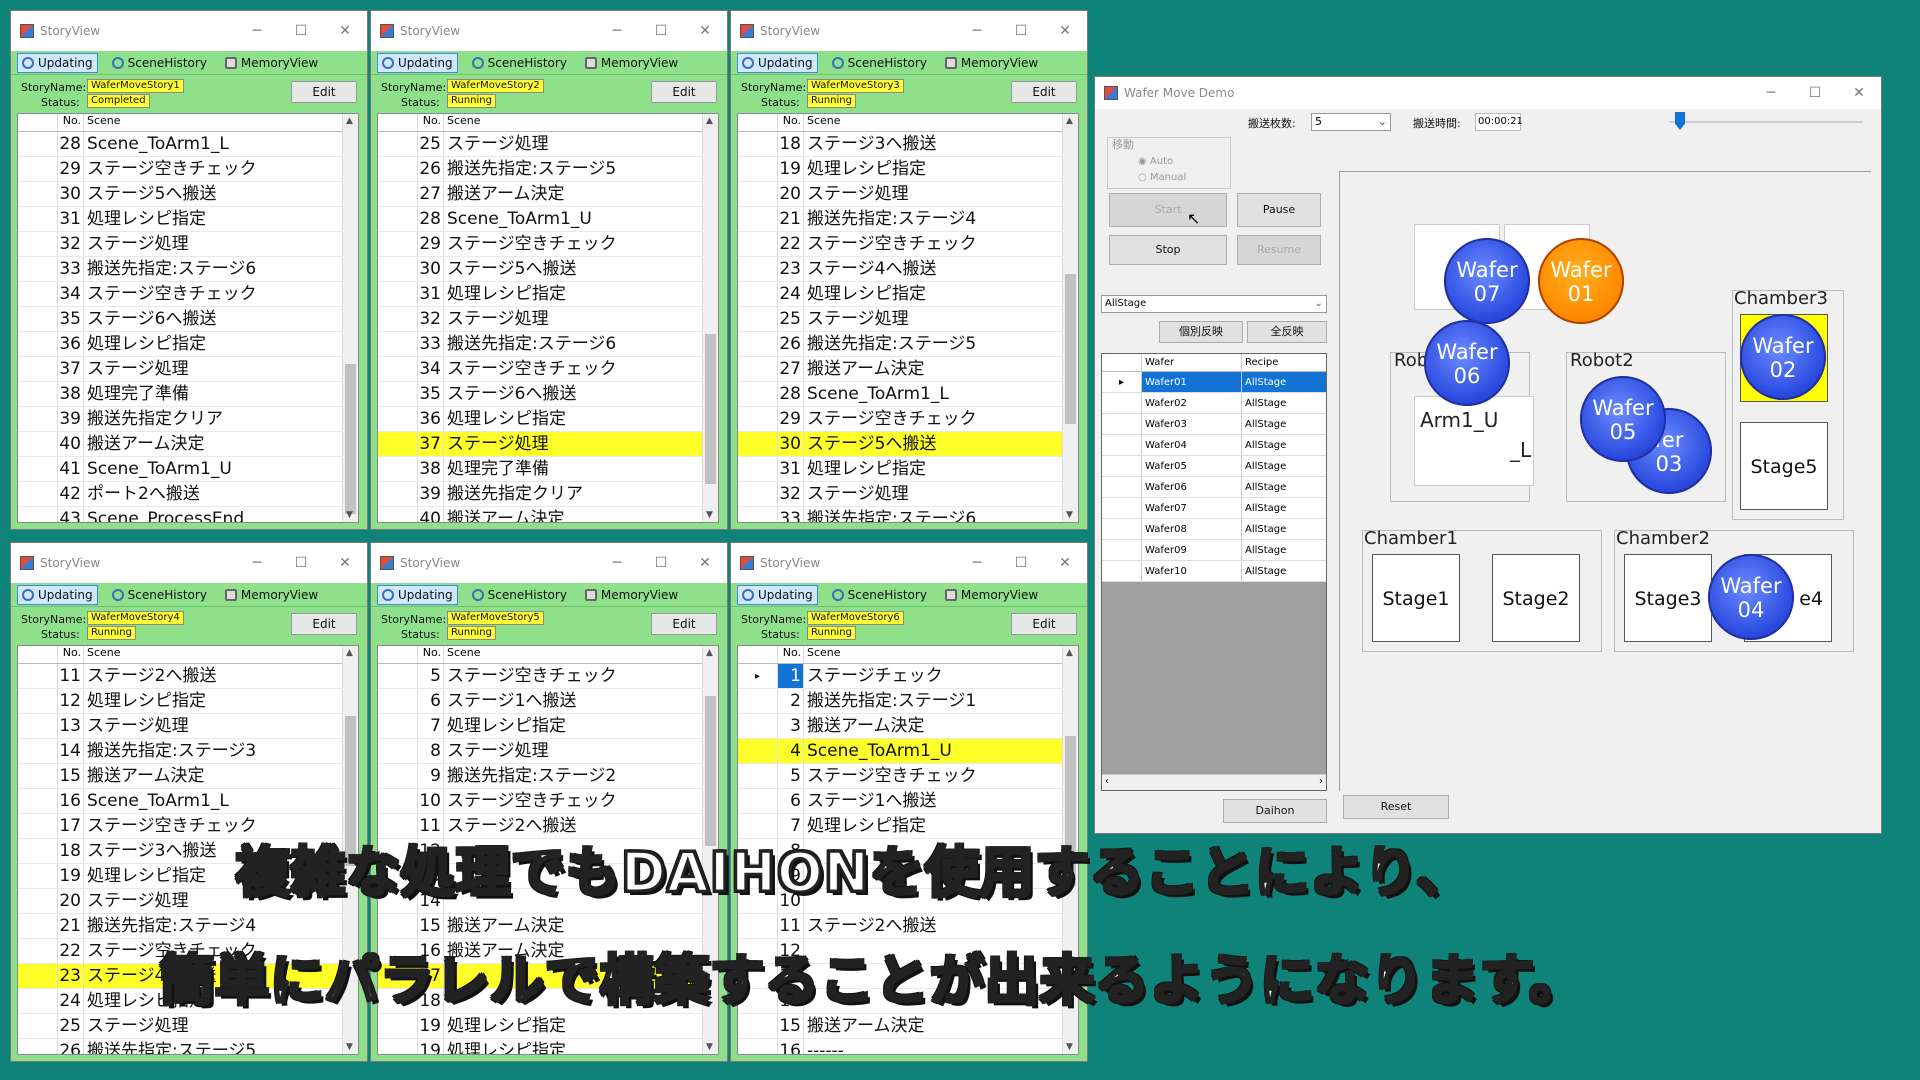 Image resolution: width=1920 pixels, height=1080 pixels. What do you see at coordinates (991, 63) in the screenshot?
I see `tab-memoryview: MemoryView` at bounding box center [991, 63].